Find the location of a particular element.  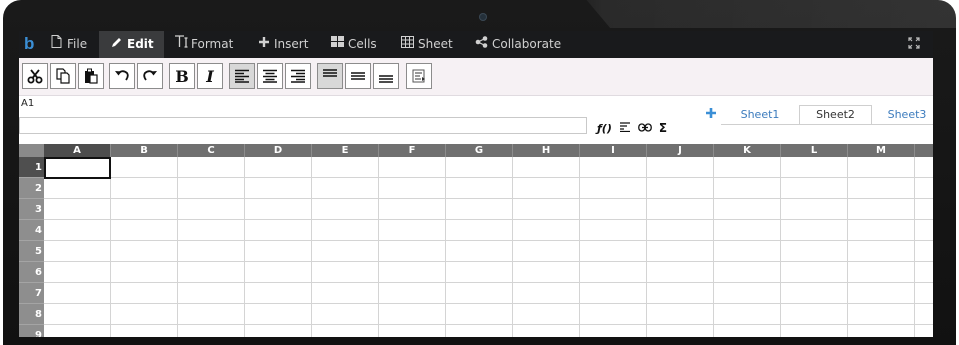

valign-top-button is located at coordinates (330, 76).